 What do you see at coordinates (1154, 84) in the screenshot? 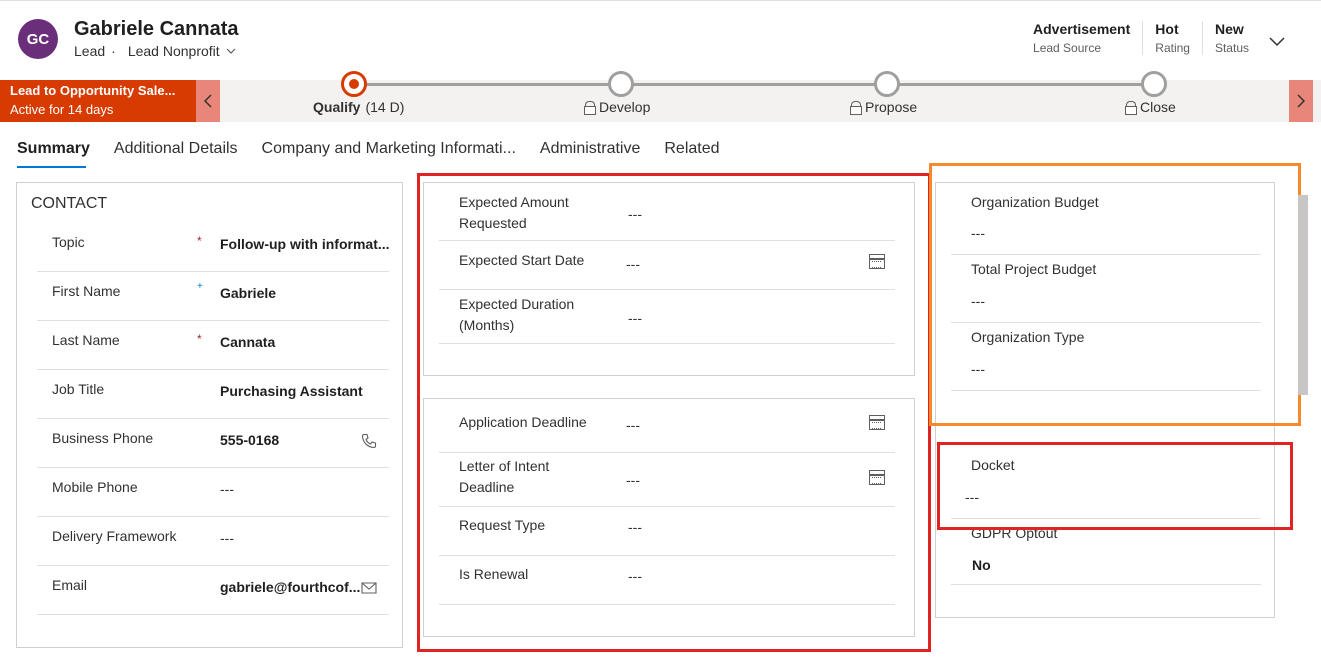
I see `stage-node-close` at bounding box center [1154, 84].